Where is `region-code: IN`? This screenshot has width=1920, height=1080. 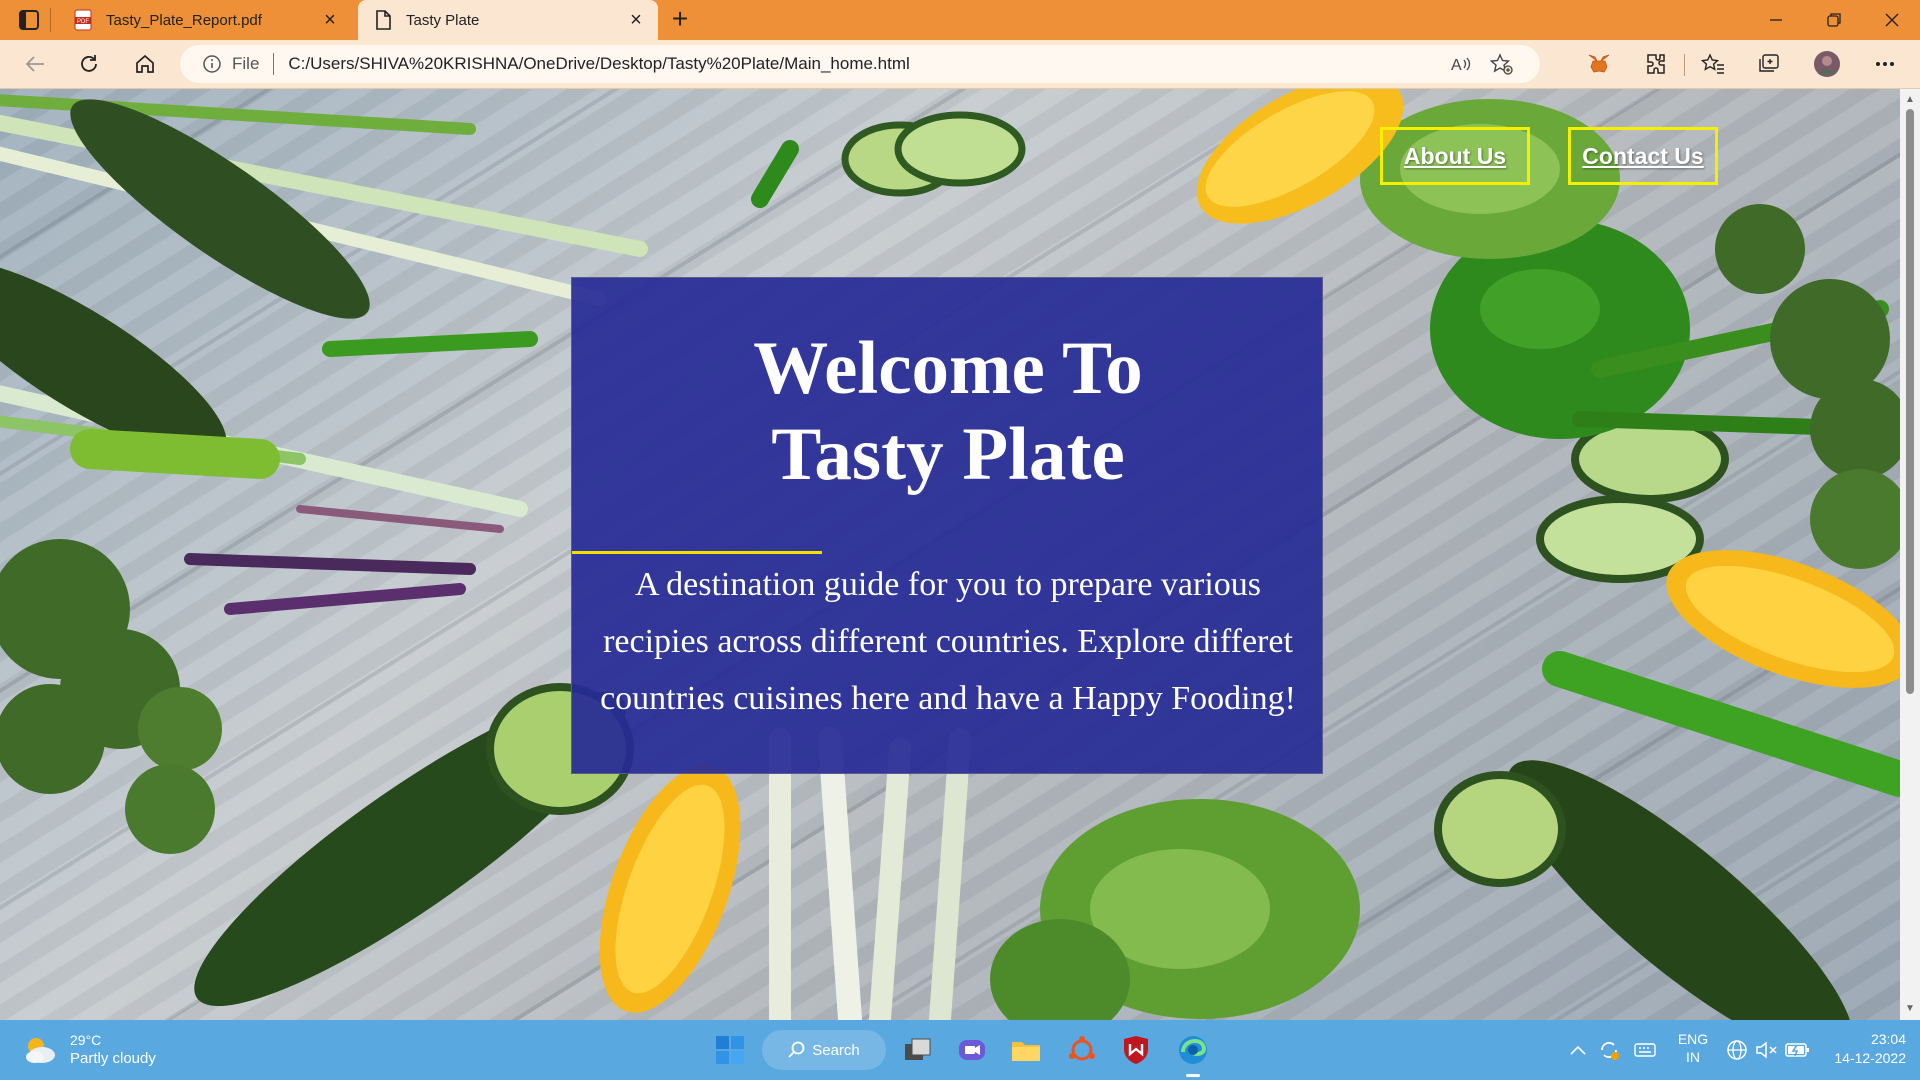 region-code: IN is located at coordinates (1693, 1057).